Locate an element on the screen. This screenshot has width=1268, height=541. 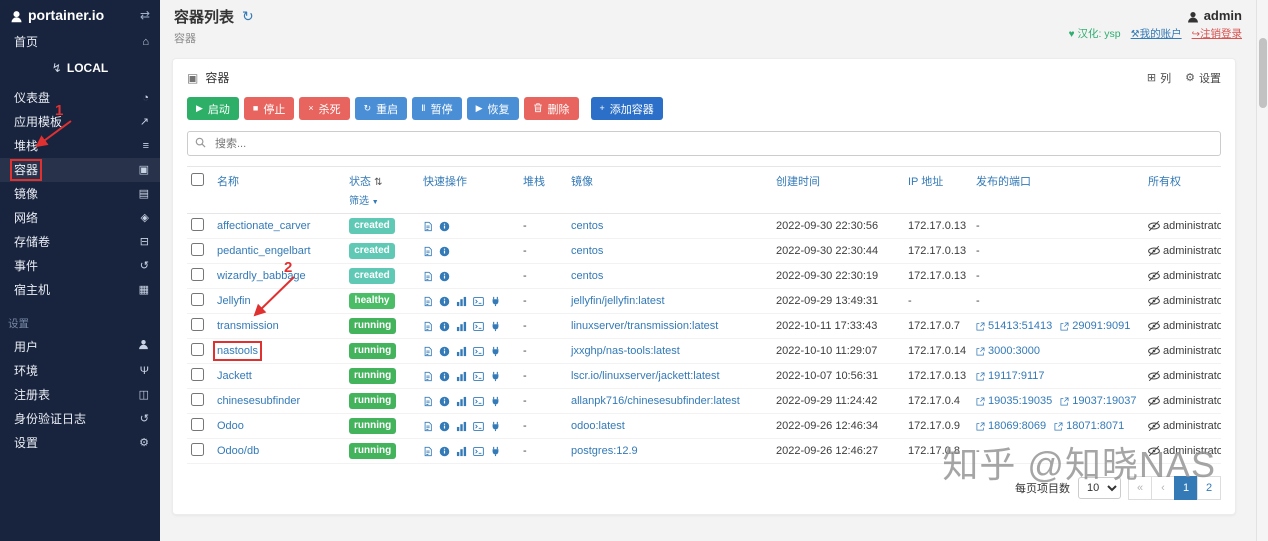
select-all-checkbox is located at coordinates (197, 179).